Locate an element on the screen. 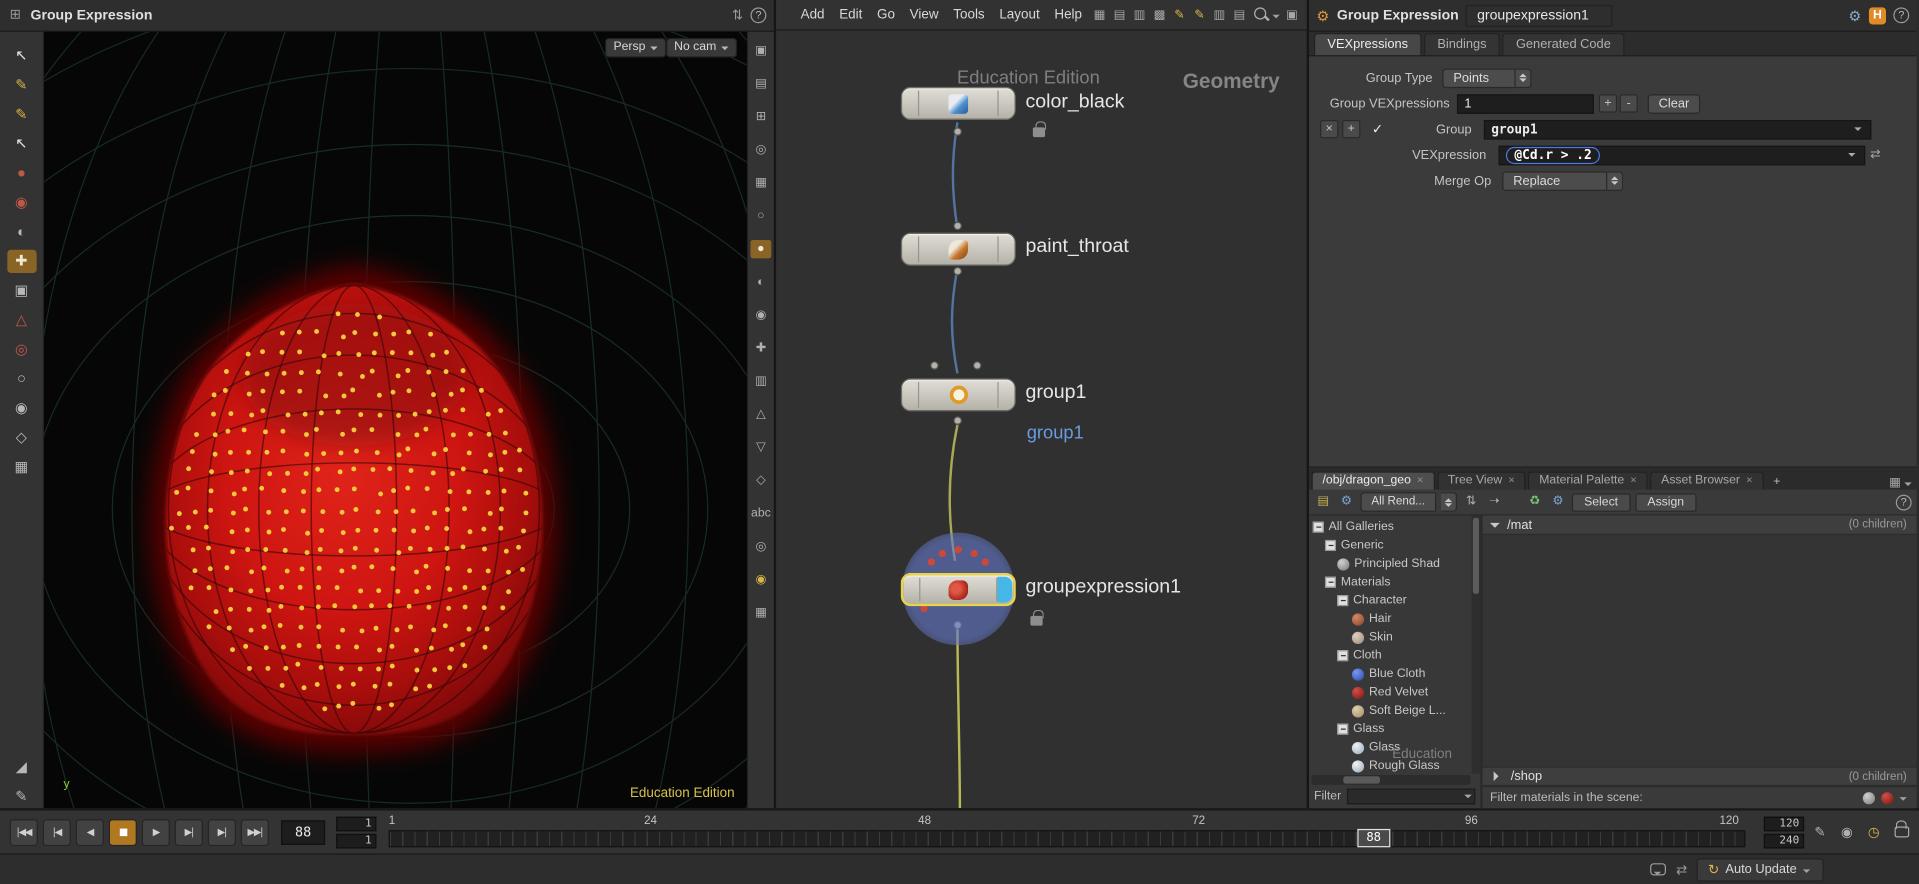 The width and height of the screenshot is (1919, 884). pane-layout-icon: ▦ is located at coordinates (1901, 483).